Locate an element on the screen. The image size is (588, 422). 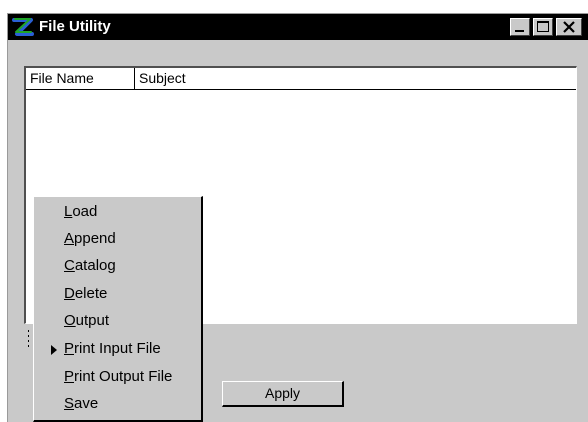
menu-item-print-output-file: Print Output File is located at coordinates (118, 377).